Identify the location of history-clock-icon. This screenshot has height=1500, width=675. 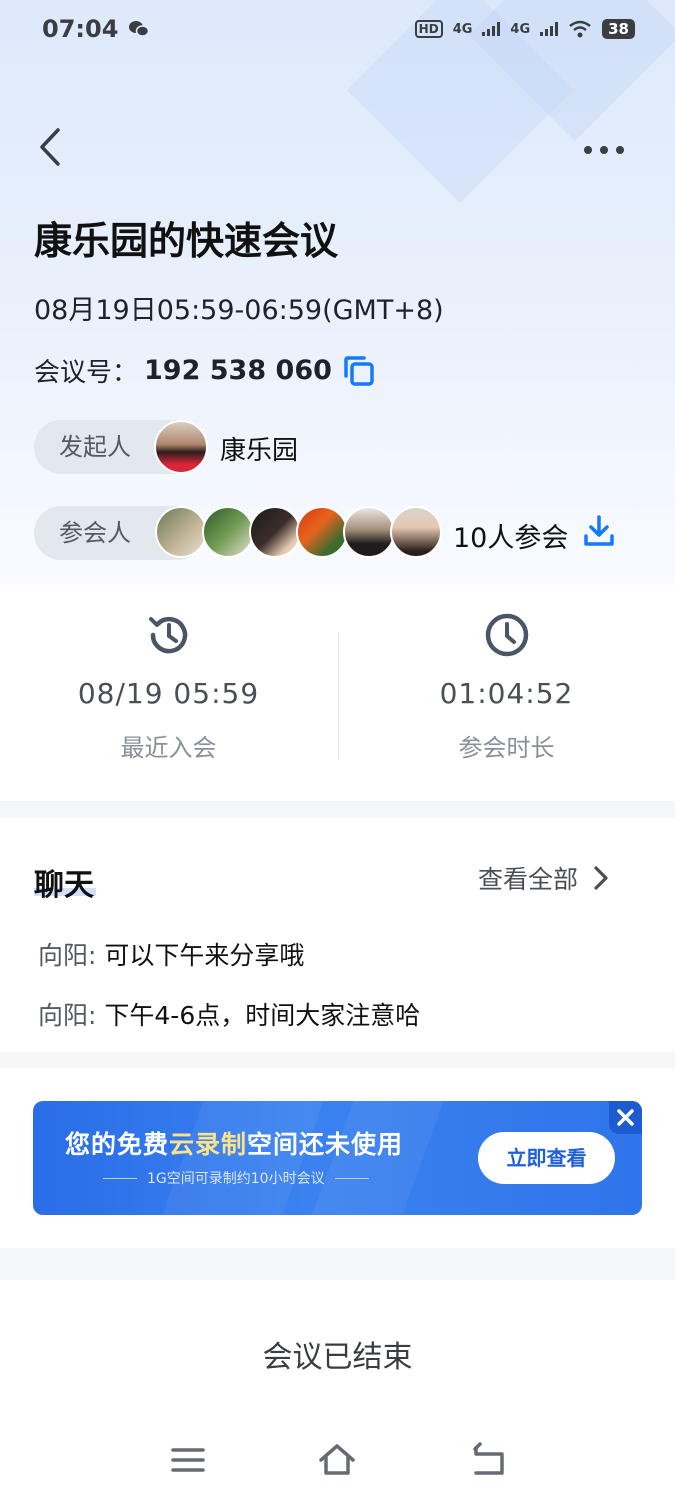
(167, 635).